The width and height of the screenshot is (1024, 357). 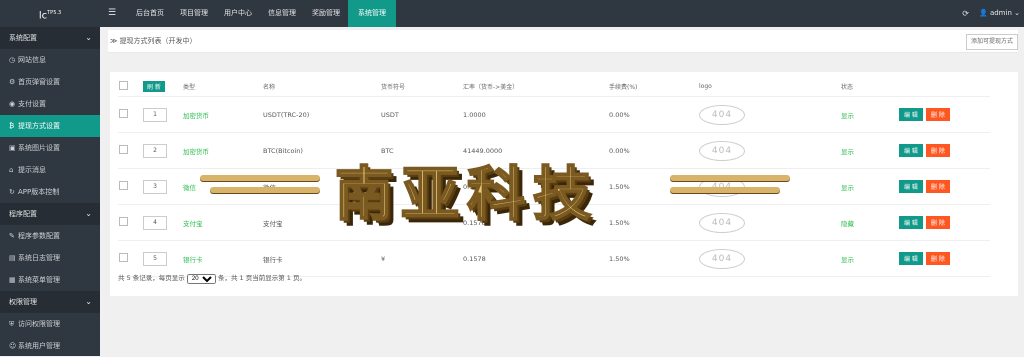 What do you see at coordinates (421, 86) in the screenshot?
I see `header-symbol: 货币符号` at bounding box center [421, 86].